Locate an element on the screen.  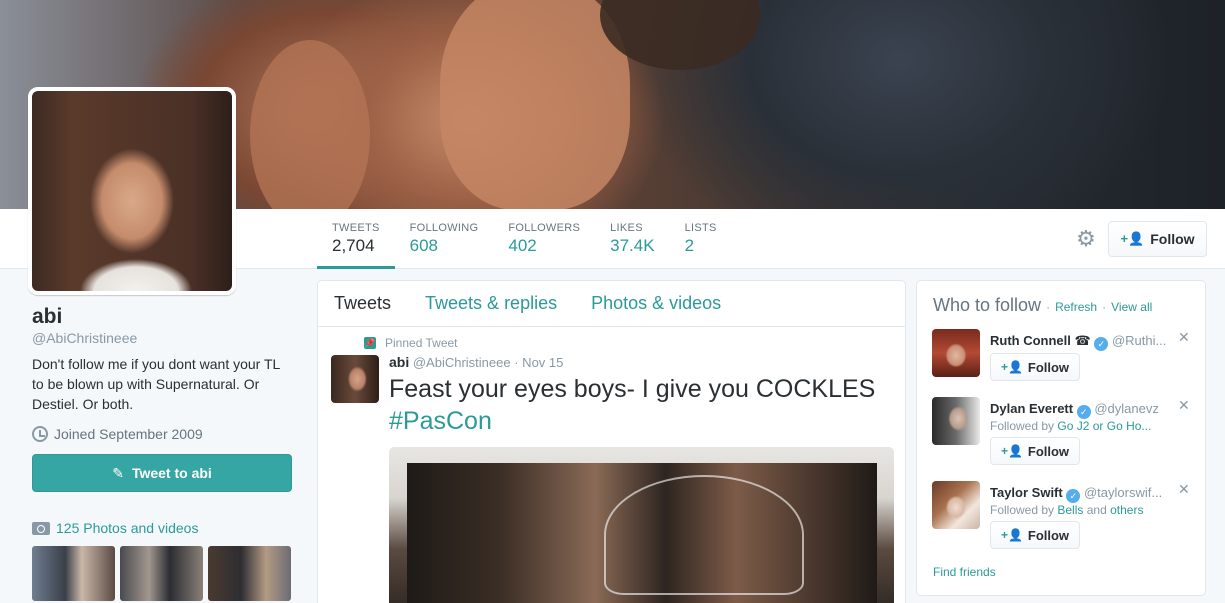
stat-value: 37.4K is located at coordinates (632, 245).